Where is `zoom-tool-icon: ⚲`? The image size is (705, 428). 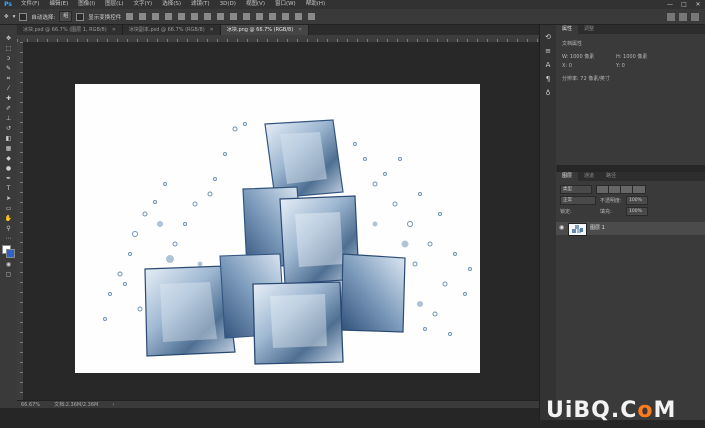
zoom-tool-icon: ⚲ is located at coordinates (8, 228).